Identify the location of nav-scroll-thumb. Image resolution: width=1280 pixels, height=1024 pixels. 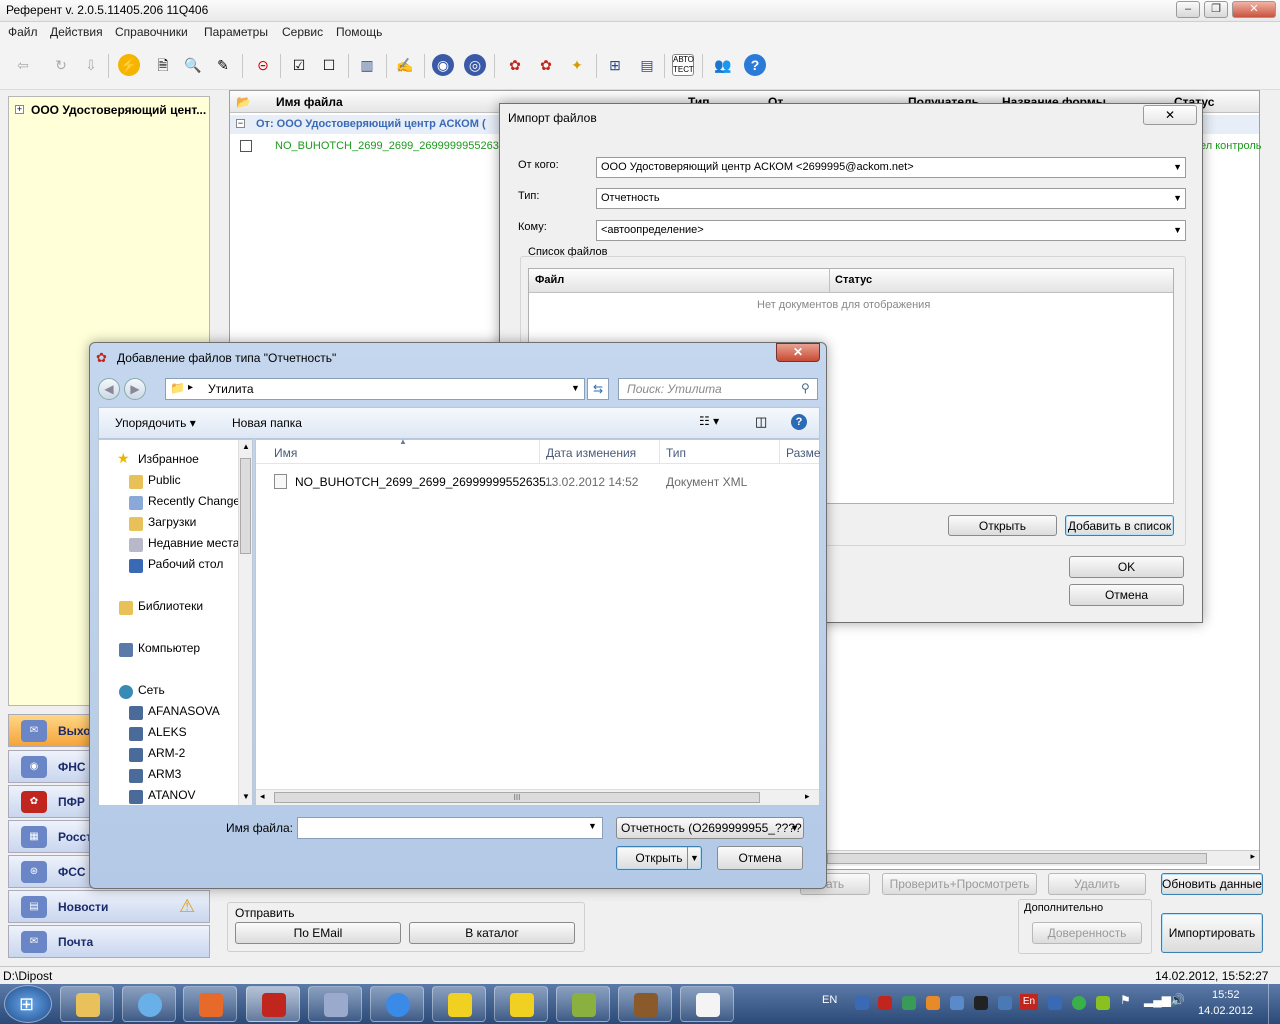
(245, 506).